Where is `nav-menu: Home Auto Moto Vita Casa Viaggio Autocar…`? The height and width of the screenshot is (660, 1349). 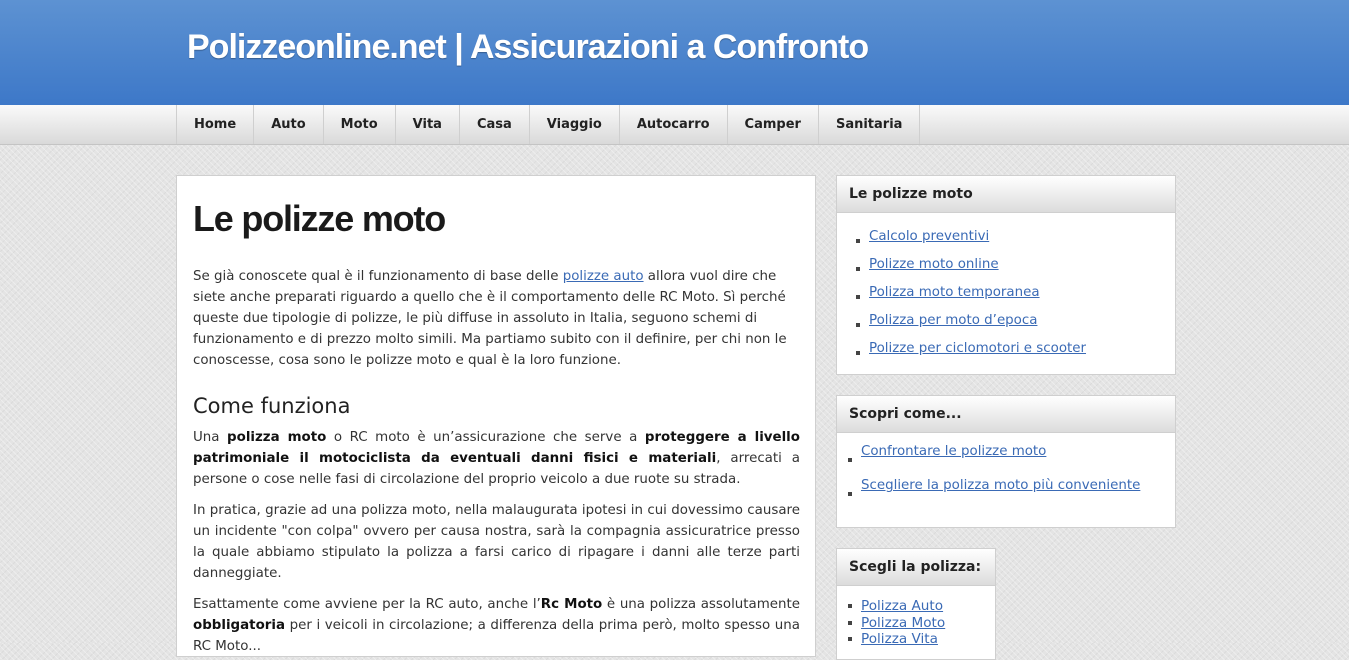 nav-menu: Home Auto Moto Vita Casa Viaggio Autocar… is located at coordinates (548, 124).